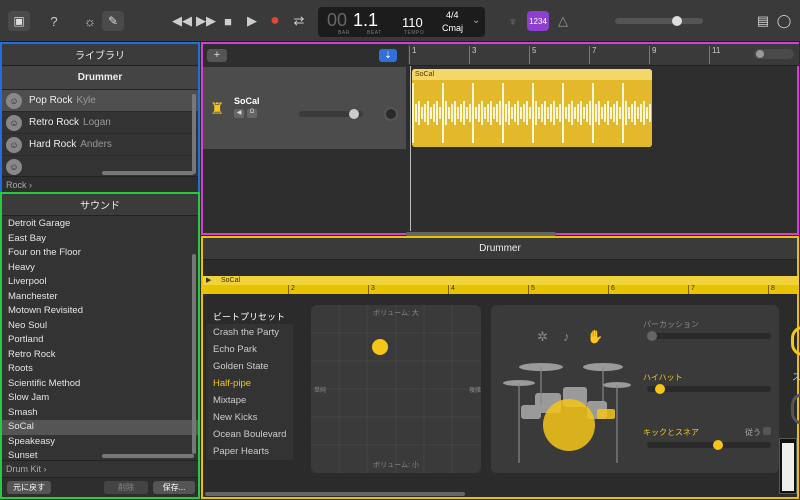  What do you see at coordinates (299, 21) in the screenshot?
I see `cycle-icon: ⇄` at bounding box center [299, 21].